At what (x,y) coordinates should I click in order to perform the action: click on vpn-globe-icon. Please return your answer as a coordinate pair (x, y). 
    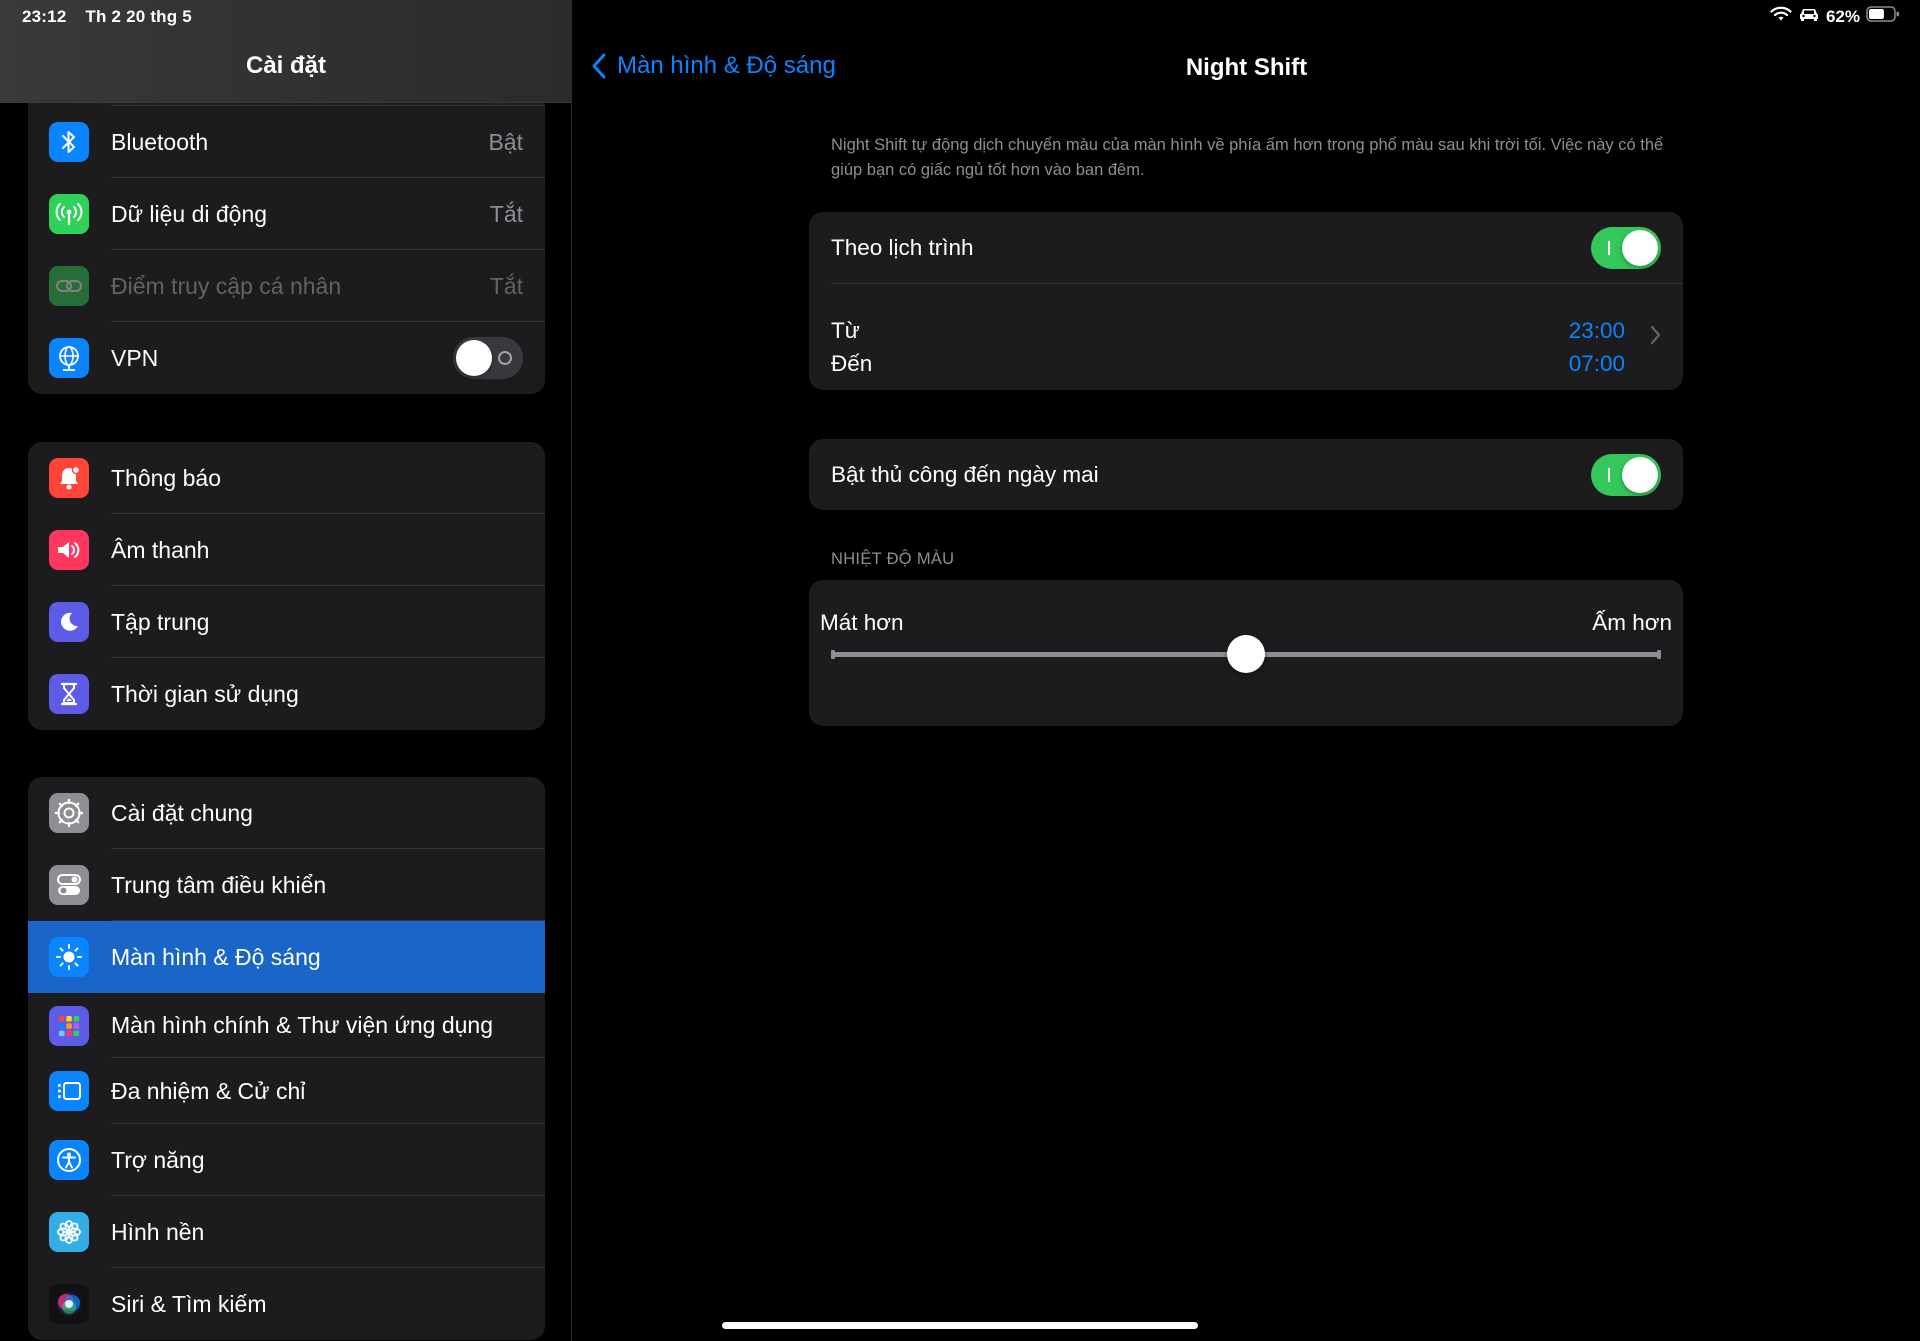
    Looking at the image, I should click on (69, 358).